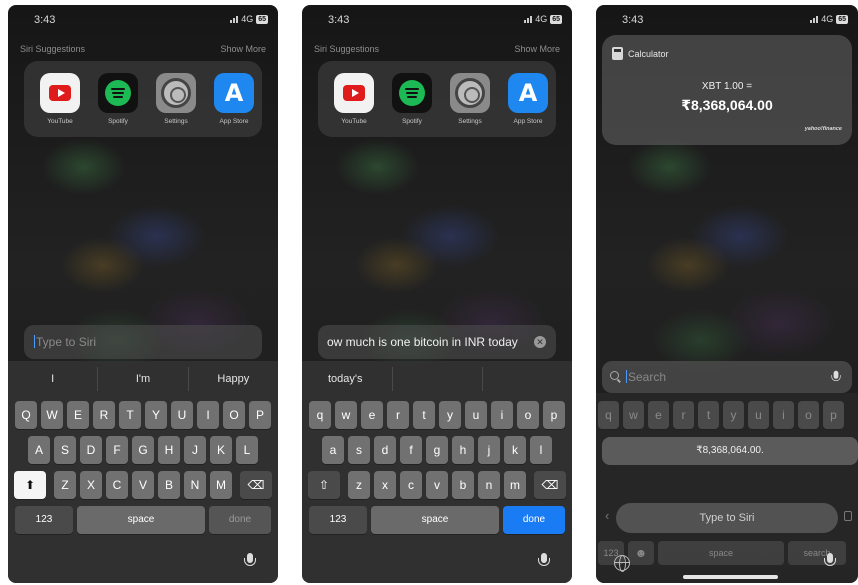  I want to click on key: h, so click(463, 450).